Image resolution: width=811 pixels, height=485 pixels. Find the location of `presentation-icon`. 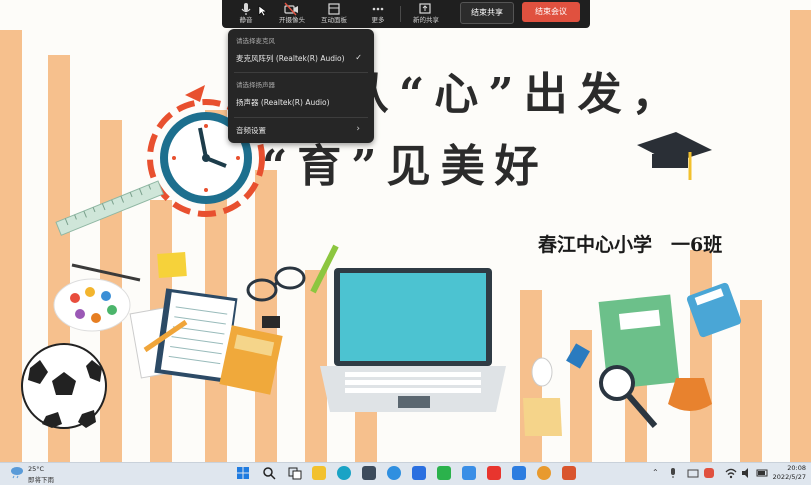

presentation-icon is located at coordinates (569, 473).